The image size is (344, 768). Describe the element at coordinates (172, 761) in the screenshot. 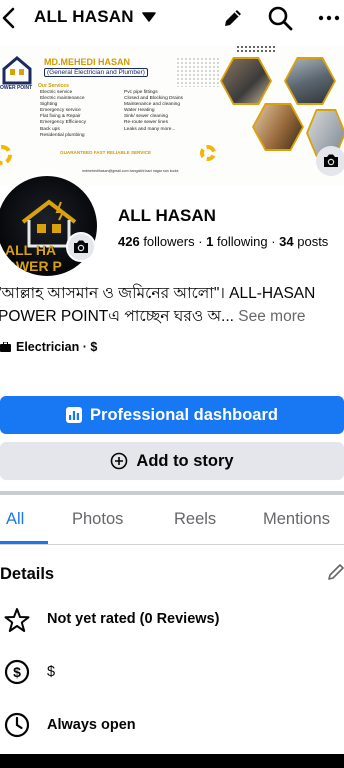

I see `system-nav-bar` at that location.